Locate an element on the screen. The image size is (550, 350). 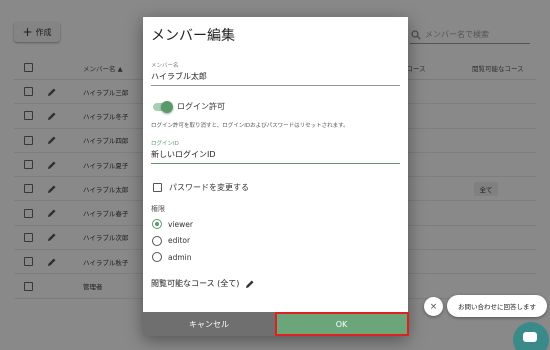
role-label: admin is located at coordinates (180, 257).